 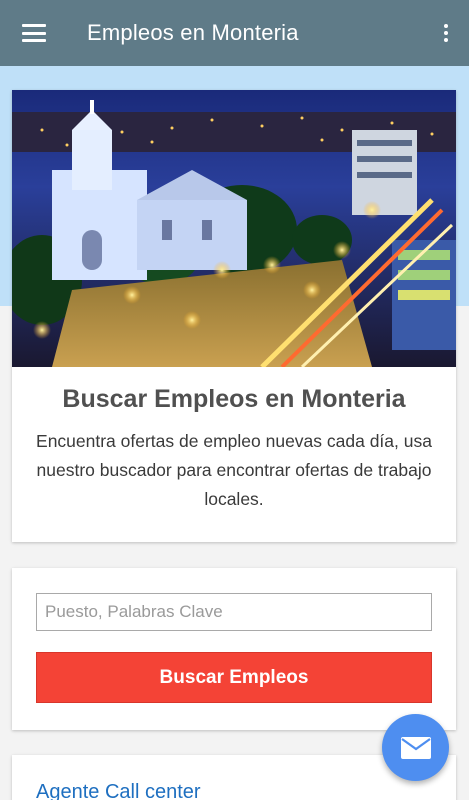 I want to click on hamburger-menu-icon, so click(x=34, y=33).